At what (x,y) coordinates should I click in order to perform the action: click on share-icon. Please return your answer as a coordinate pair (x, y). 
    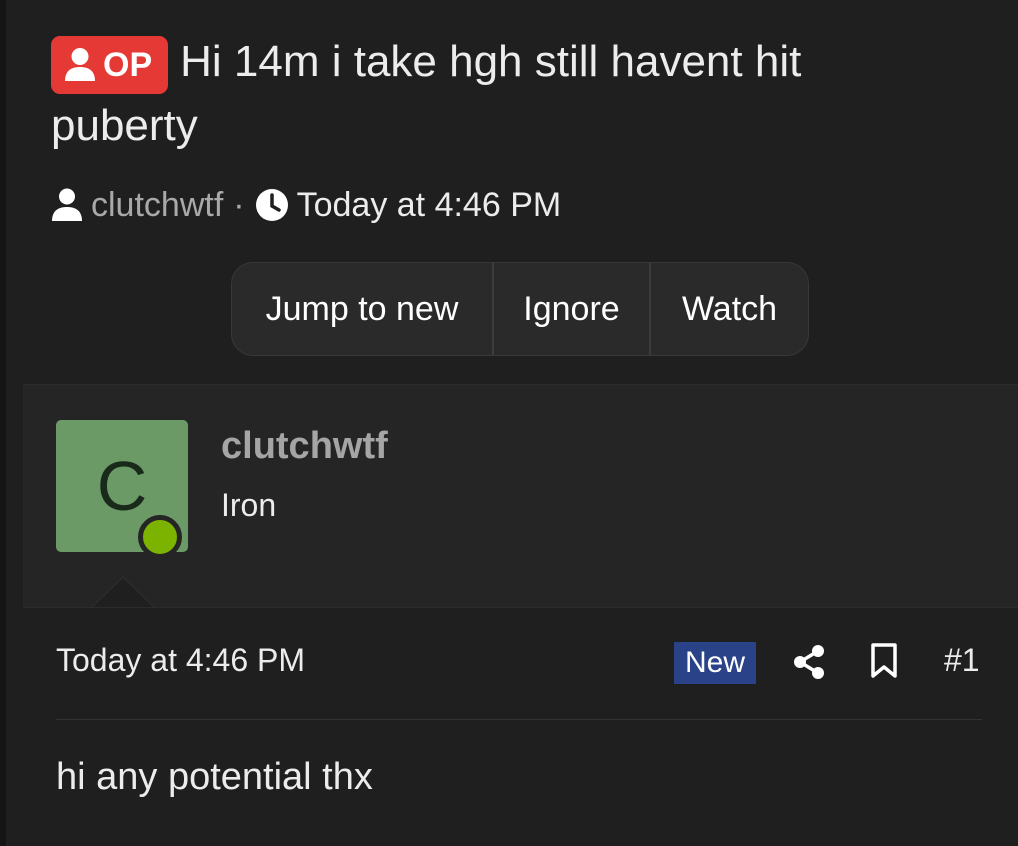
    Looking at the image, I should click on (809, 662).